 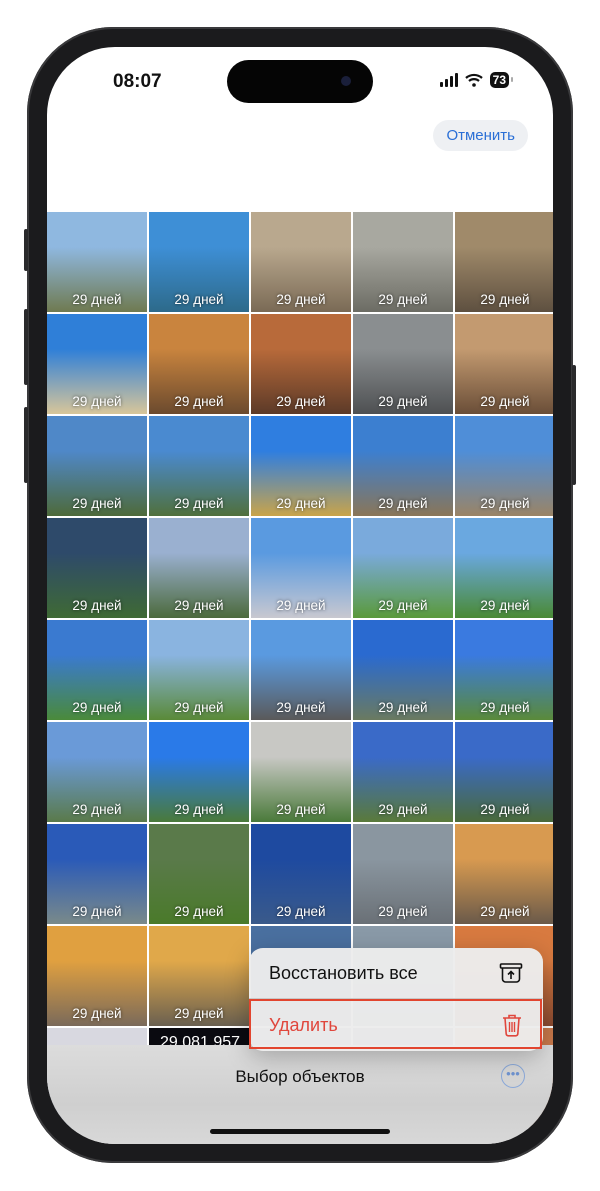 What do you see at coordinates (137, 81) in the screenshot?
I see `status-time: 08:07` at bounding box center [137, 81].